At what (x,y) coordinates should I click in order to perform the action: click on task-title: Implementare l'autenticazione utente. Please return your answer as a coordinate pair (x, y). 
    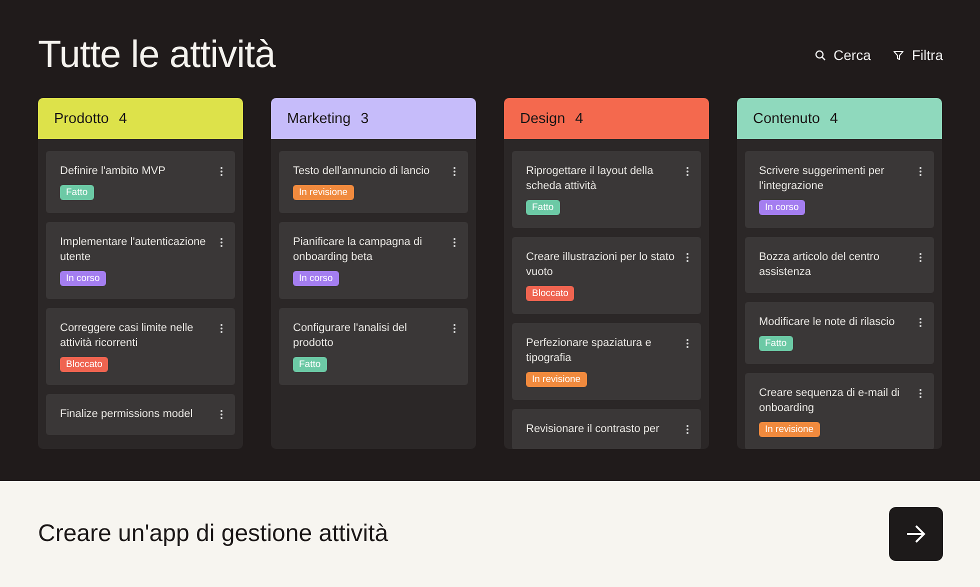
    Looking at the image, I should click on (133, 250).